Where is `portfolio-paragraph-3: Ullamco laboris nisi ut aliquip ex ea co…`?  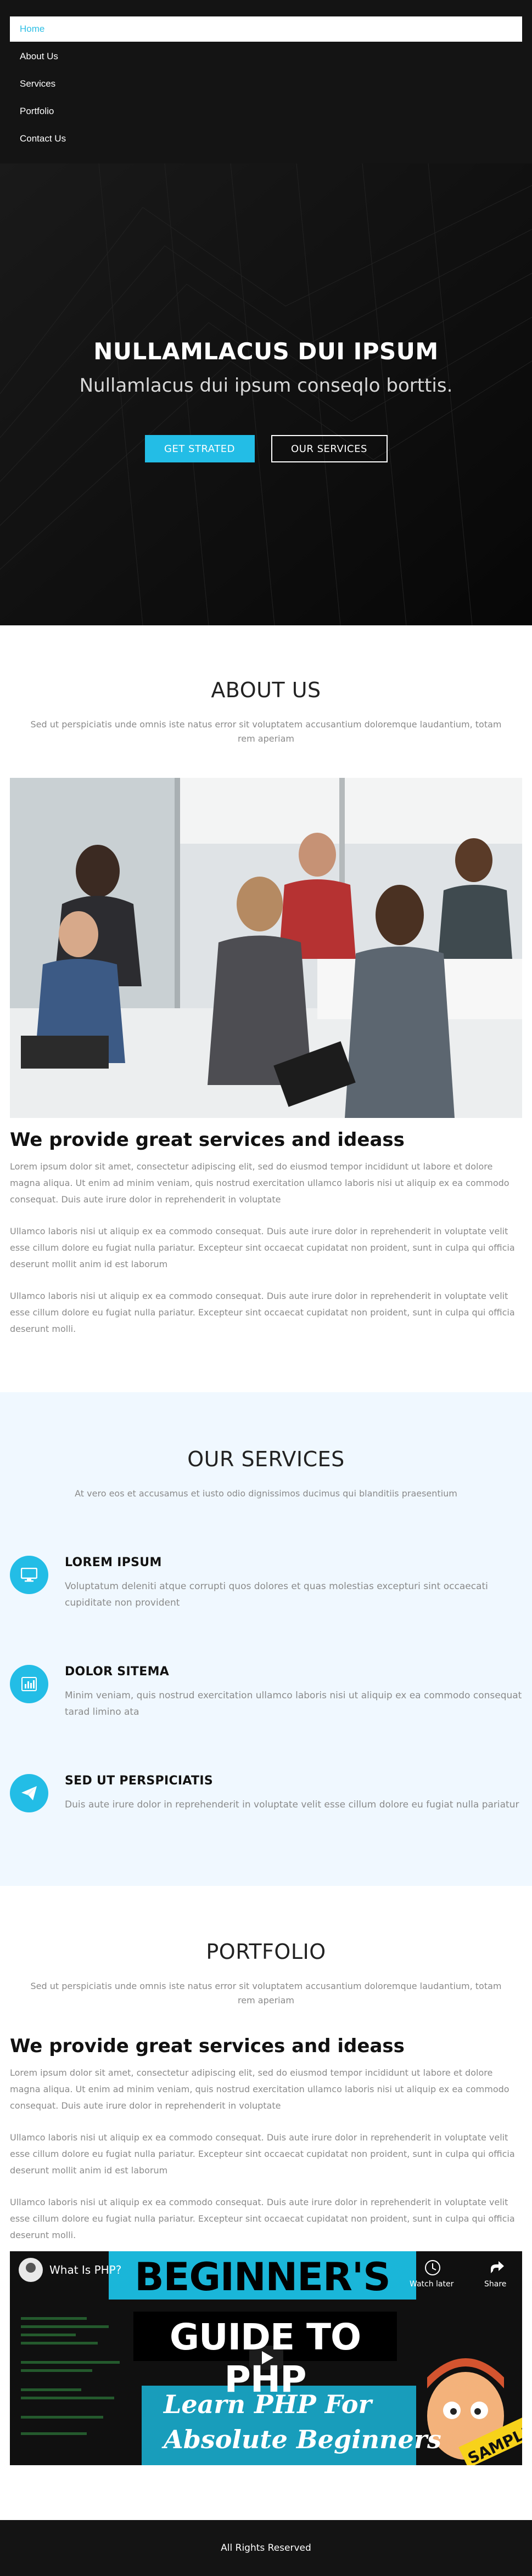 portfolio-paragraph-3: Ullamco laboris nisi ut aliquip ex ea co… is located at coordinates (262, 2218).